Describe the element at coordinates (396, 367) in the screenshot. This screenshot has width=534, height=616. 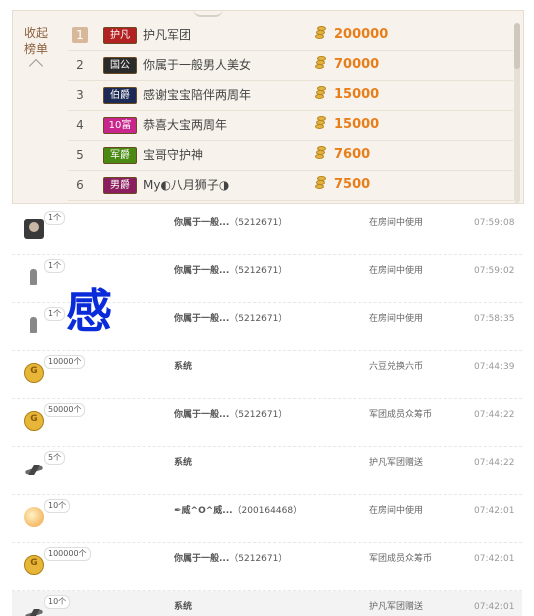
I see `gift-action: 六豆兑换六币` at that location.